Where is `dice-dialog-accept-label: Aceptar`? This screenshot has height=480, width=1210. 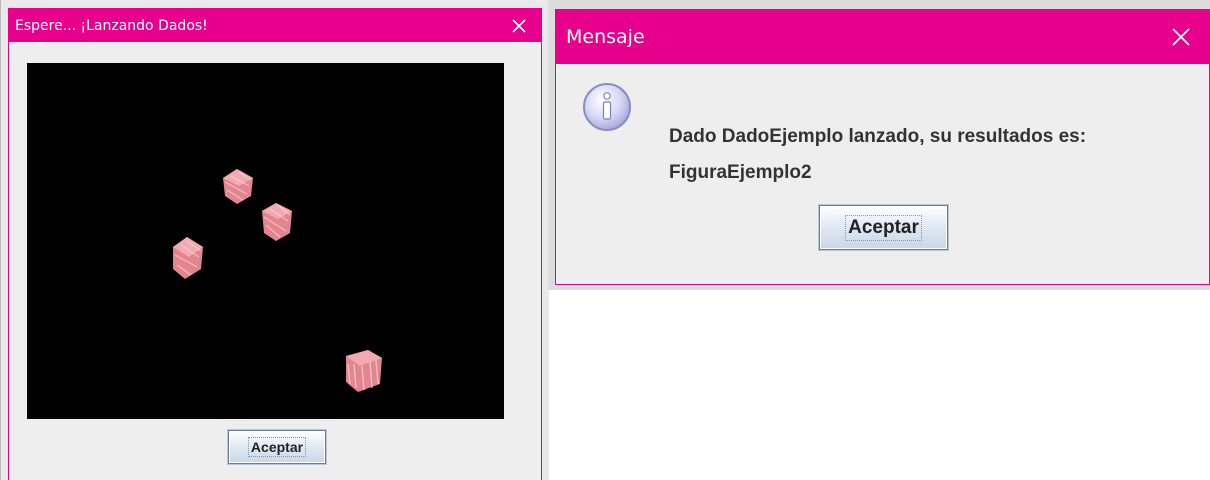 dice-dialog-accept-label: Aceptar is located at coordinates (277, 447).